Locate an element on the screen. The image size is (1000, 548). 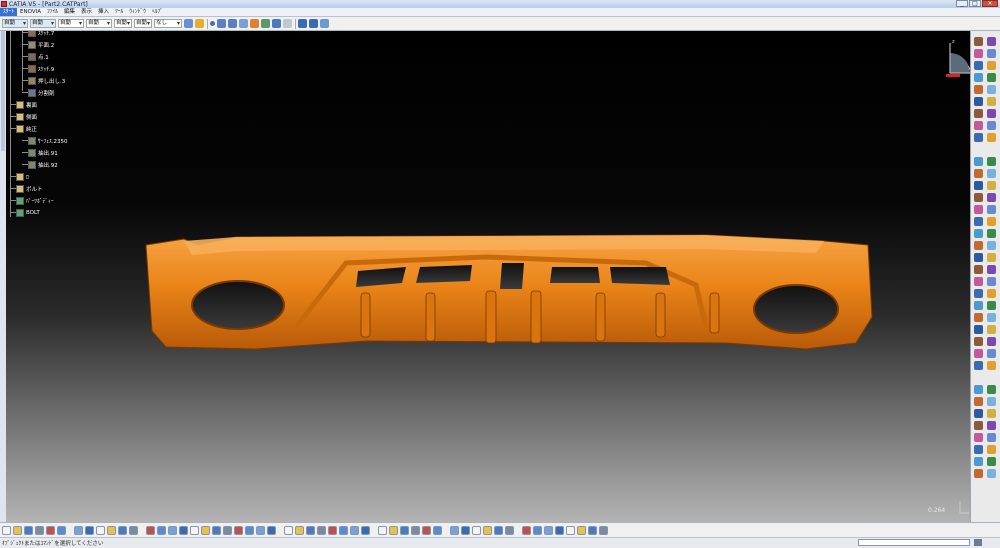
color-dropdown: 自動 is located at coordinates (15, 23).